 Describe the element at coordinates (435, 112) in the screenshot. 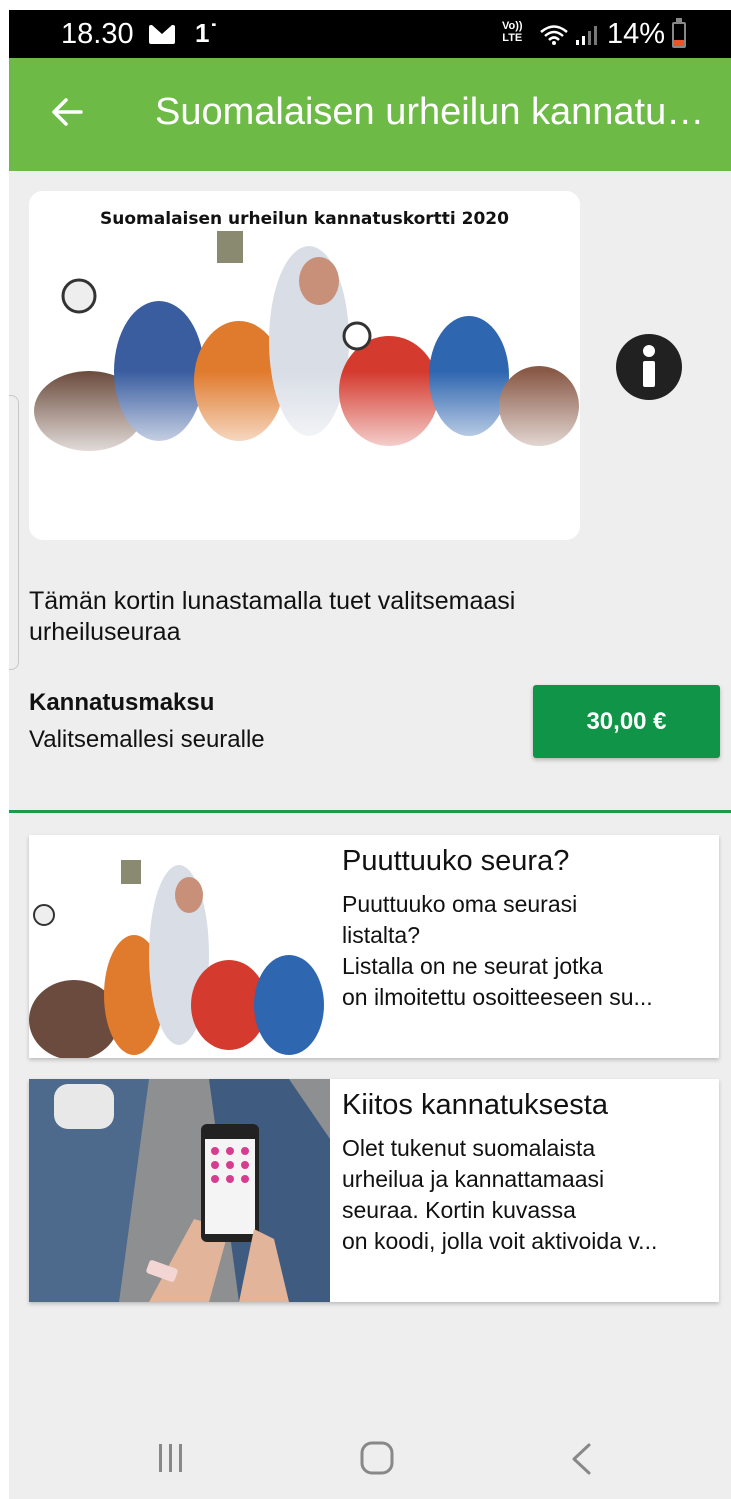

I see `page-title: Suomalaisen urheilun kannatuskortti 2020` at that location.